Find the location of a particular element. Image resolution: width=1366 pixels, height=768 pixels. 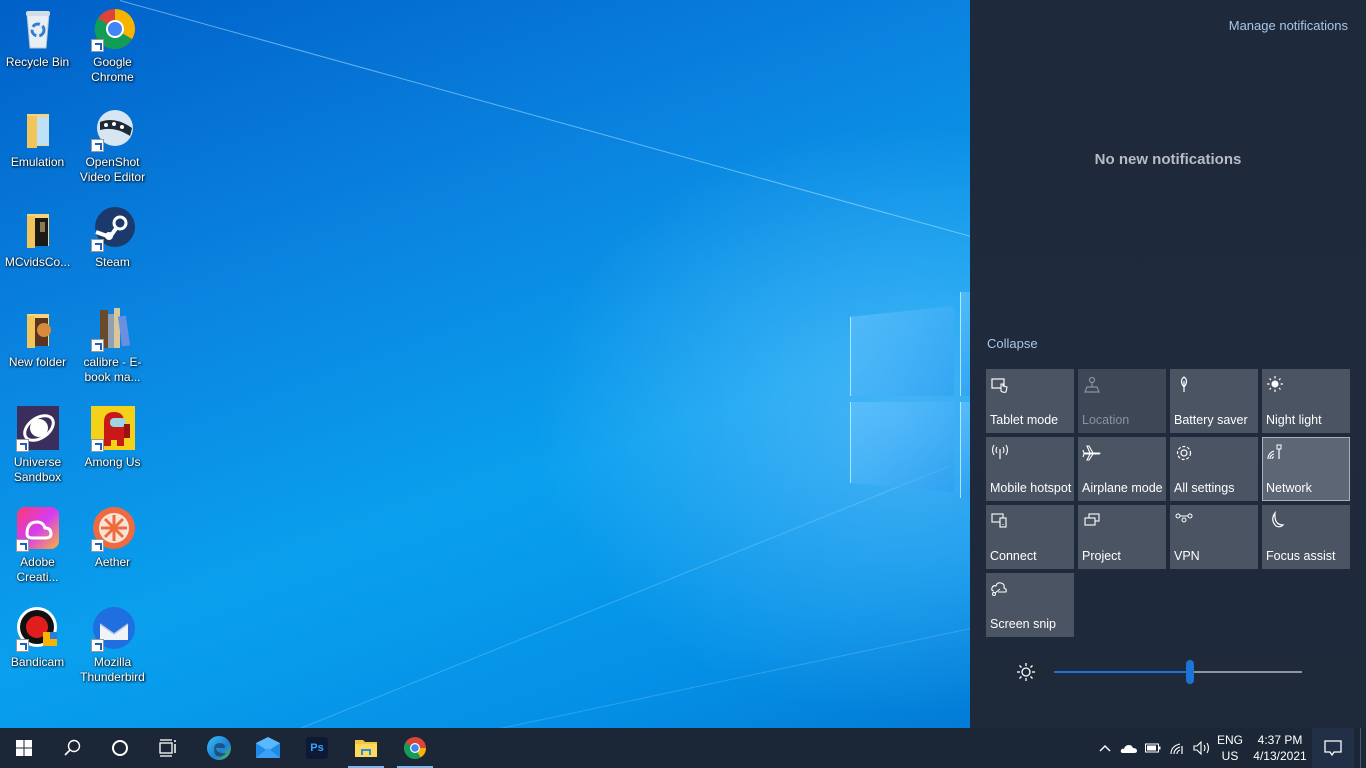

empty-notifications-message: No new notifications is located at coordinates (1168, 159).